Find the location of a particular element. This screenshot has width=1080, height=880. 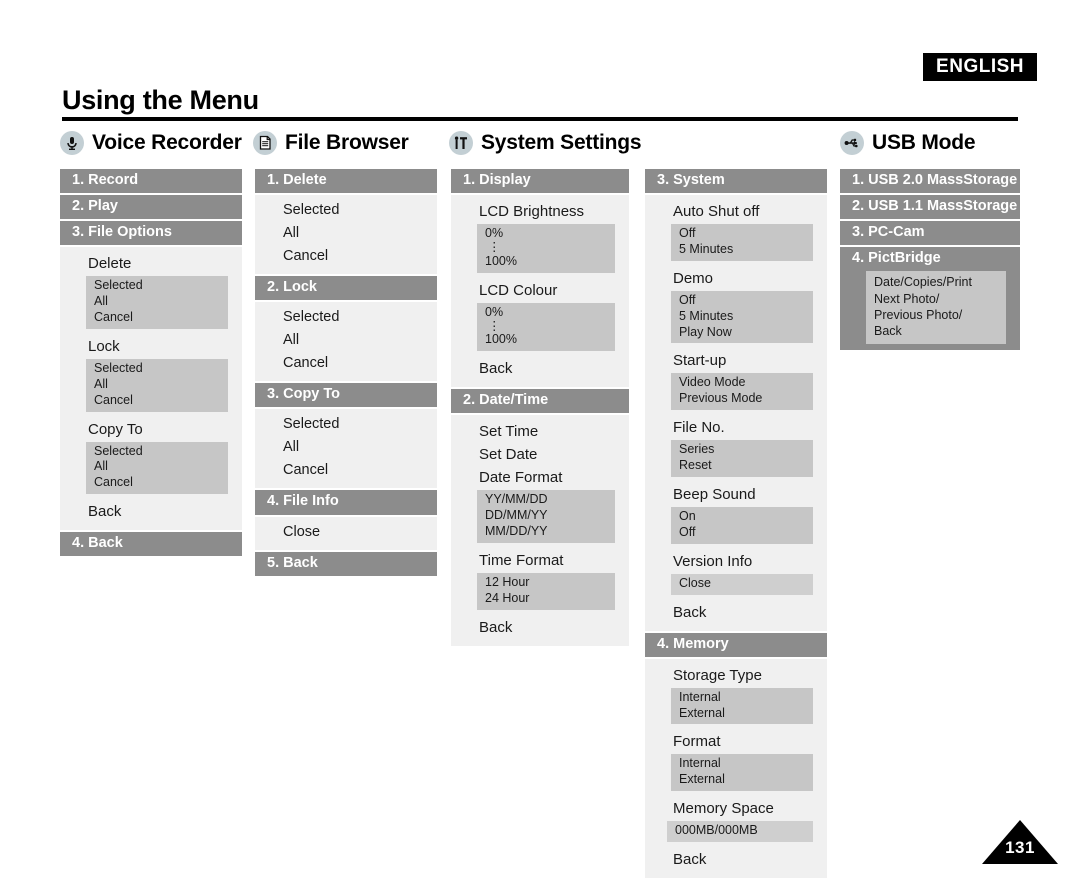

menu-section-header: 3. PC-Cam is located at coordinates (930, 233).